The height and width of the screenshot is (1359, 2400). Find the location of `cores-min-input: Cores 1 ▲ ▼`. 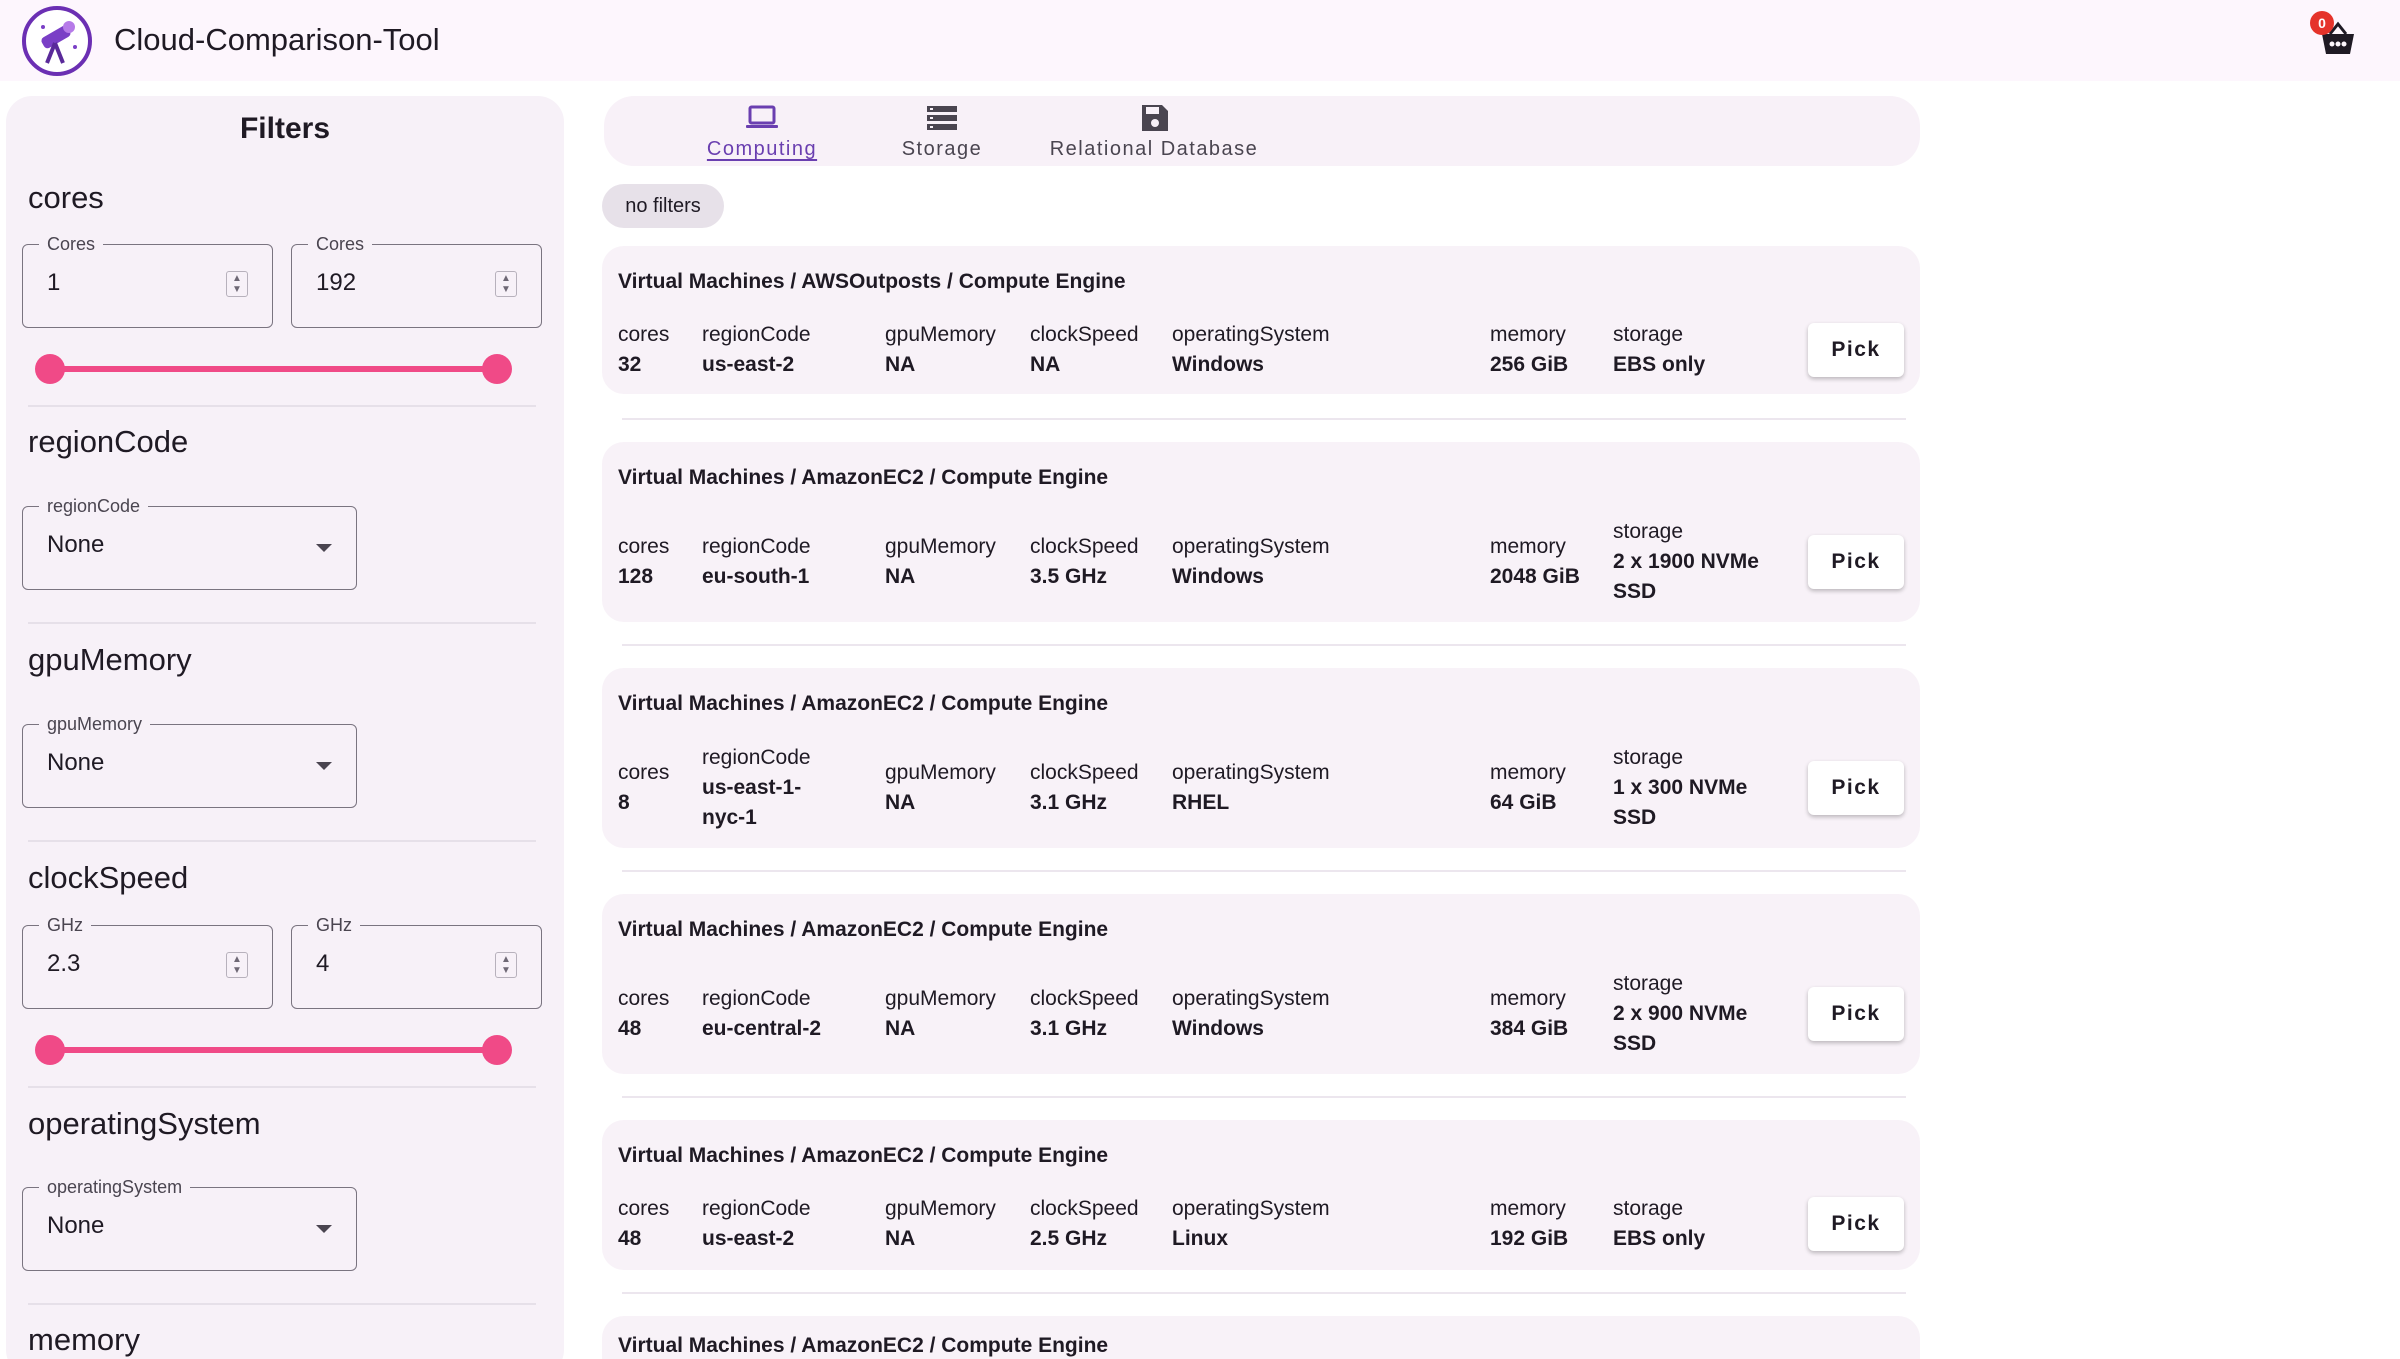

cores-min-input: Cores 1 ▲ ▼ is located at coordinates (147, 281).